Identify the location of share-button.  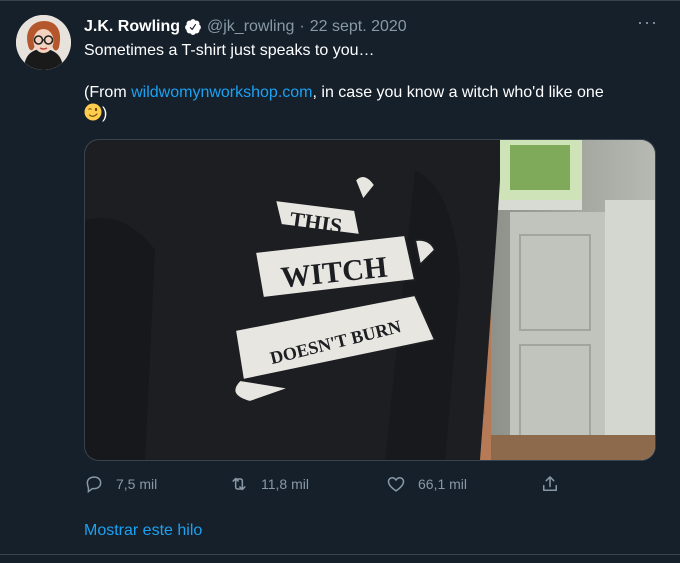
(550, 484).